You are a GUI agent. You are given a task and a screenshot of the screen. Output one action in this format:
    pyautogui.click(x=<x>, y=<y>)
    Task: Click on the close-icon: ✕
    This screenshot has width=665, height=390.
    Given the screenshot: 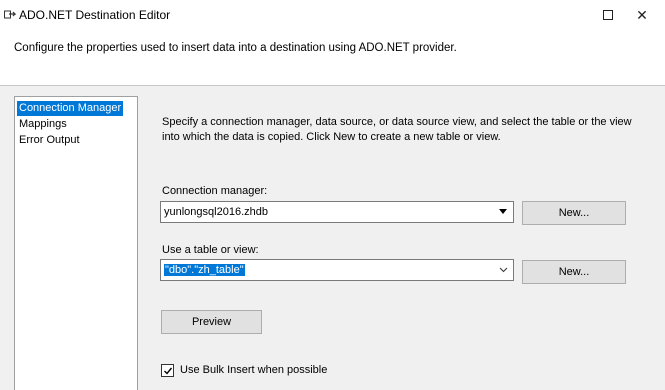 What is the action you would take?
    pyautogui.click(x=642, y=14)
    